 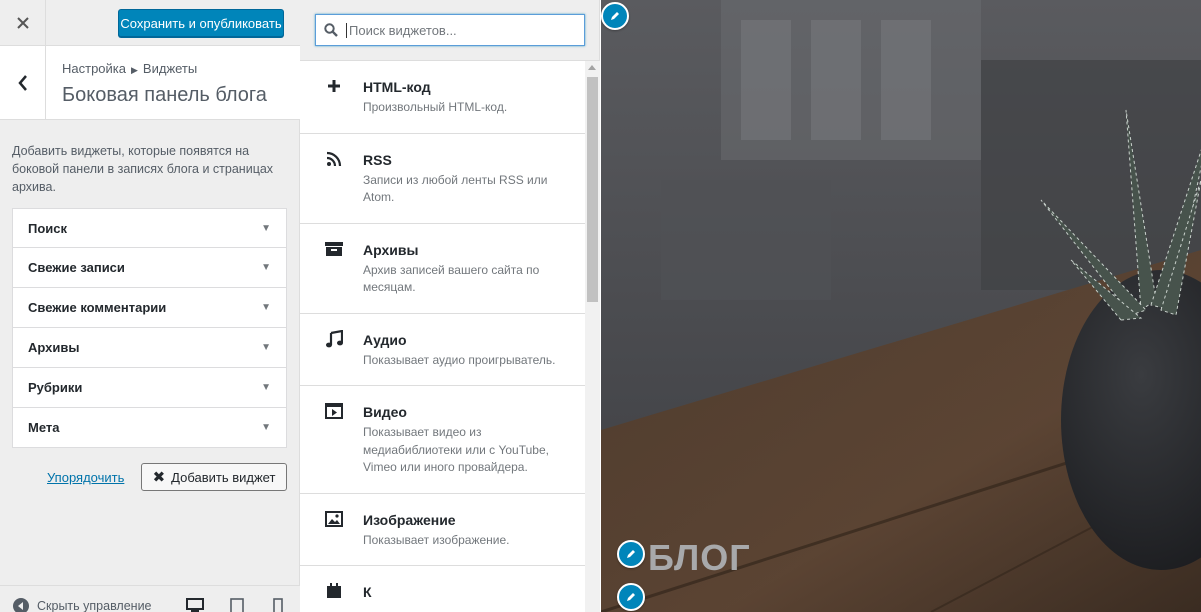 What do you see at coordinates (94, 68) in the screenshot?
I see `breadcrumb-root: Настройка` at bounding box center [94, 68].